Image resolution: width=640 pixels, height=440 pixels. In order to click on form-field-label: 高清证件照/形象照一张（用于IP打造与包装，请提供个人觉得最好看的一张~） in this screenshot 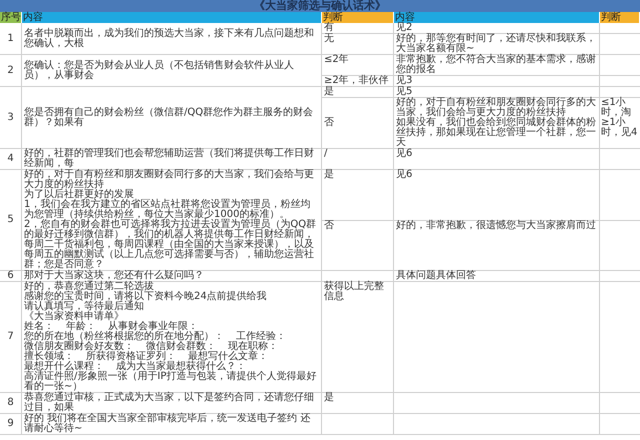, I will do `click(171, 382)`.